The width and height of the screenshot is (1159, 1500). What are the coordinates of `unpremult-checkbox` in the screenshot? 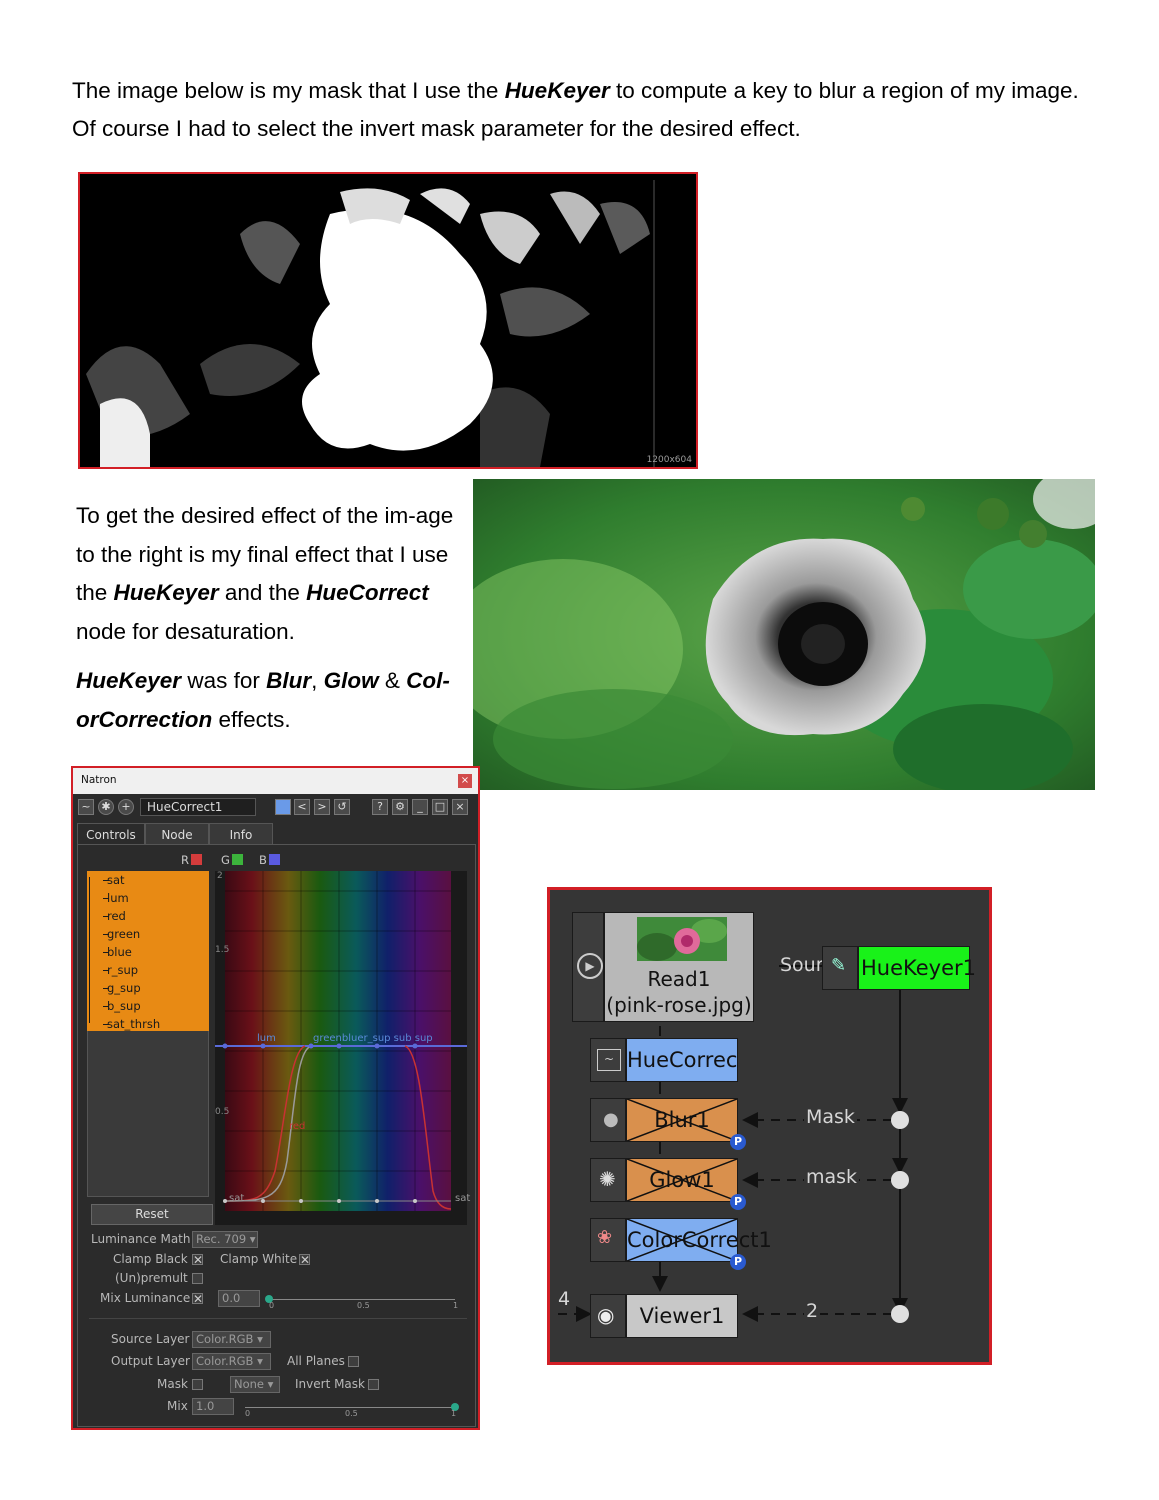 It's located at (197, 1278).